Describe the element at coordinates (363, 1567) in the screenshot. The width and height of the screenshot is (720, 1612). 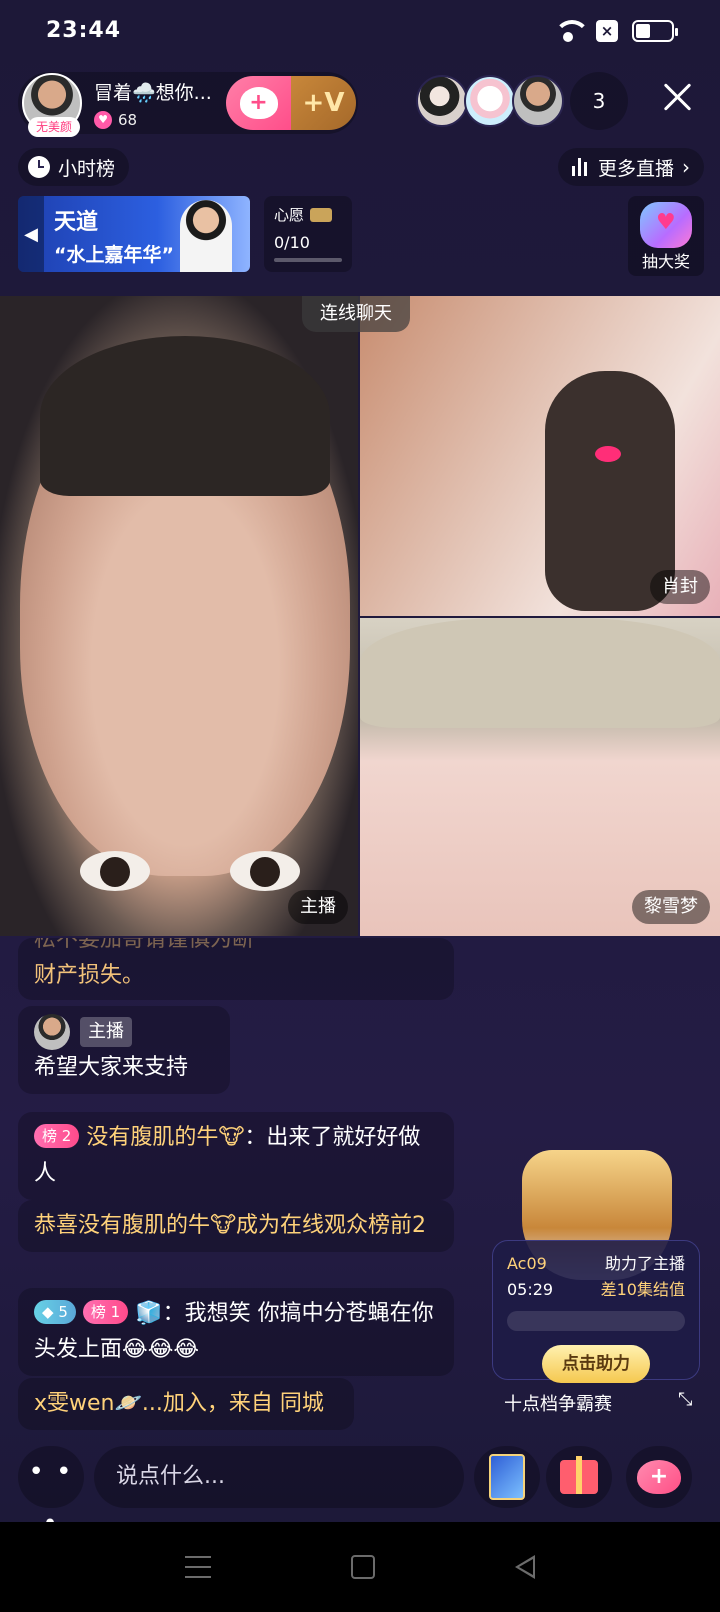
I see `home-icon` at that location.